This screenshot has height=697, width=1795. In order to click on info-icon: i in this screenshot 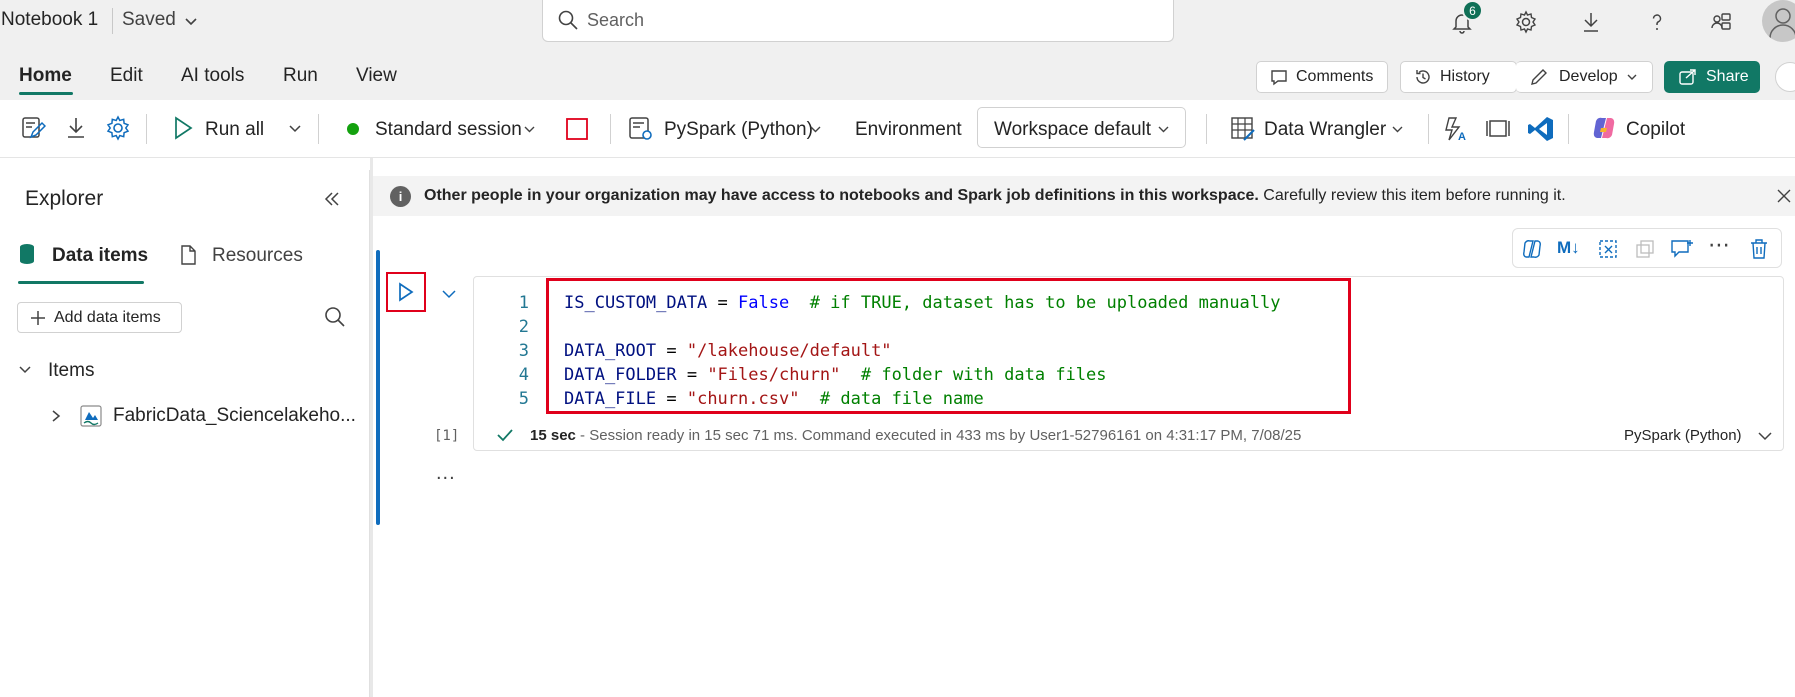, I will do `click(400, 196)`.